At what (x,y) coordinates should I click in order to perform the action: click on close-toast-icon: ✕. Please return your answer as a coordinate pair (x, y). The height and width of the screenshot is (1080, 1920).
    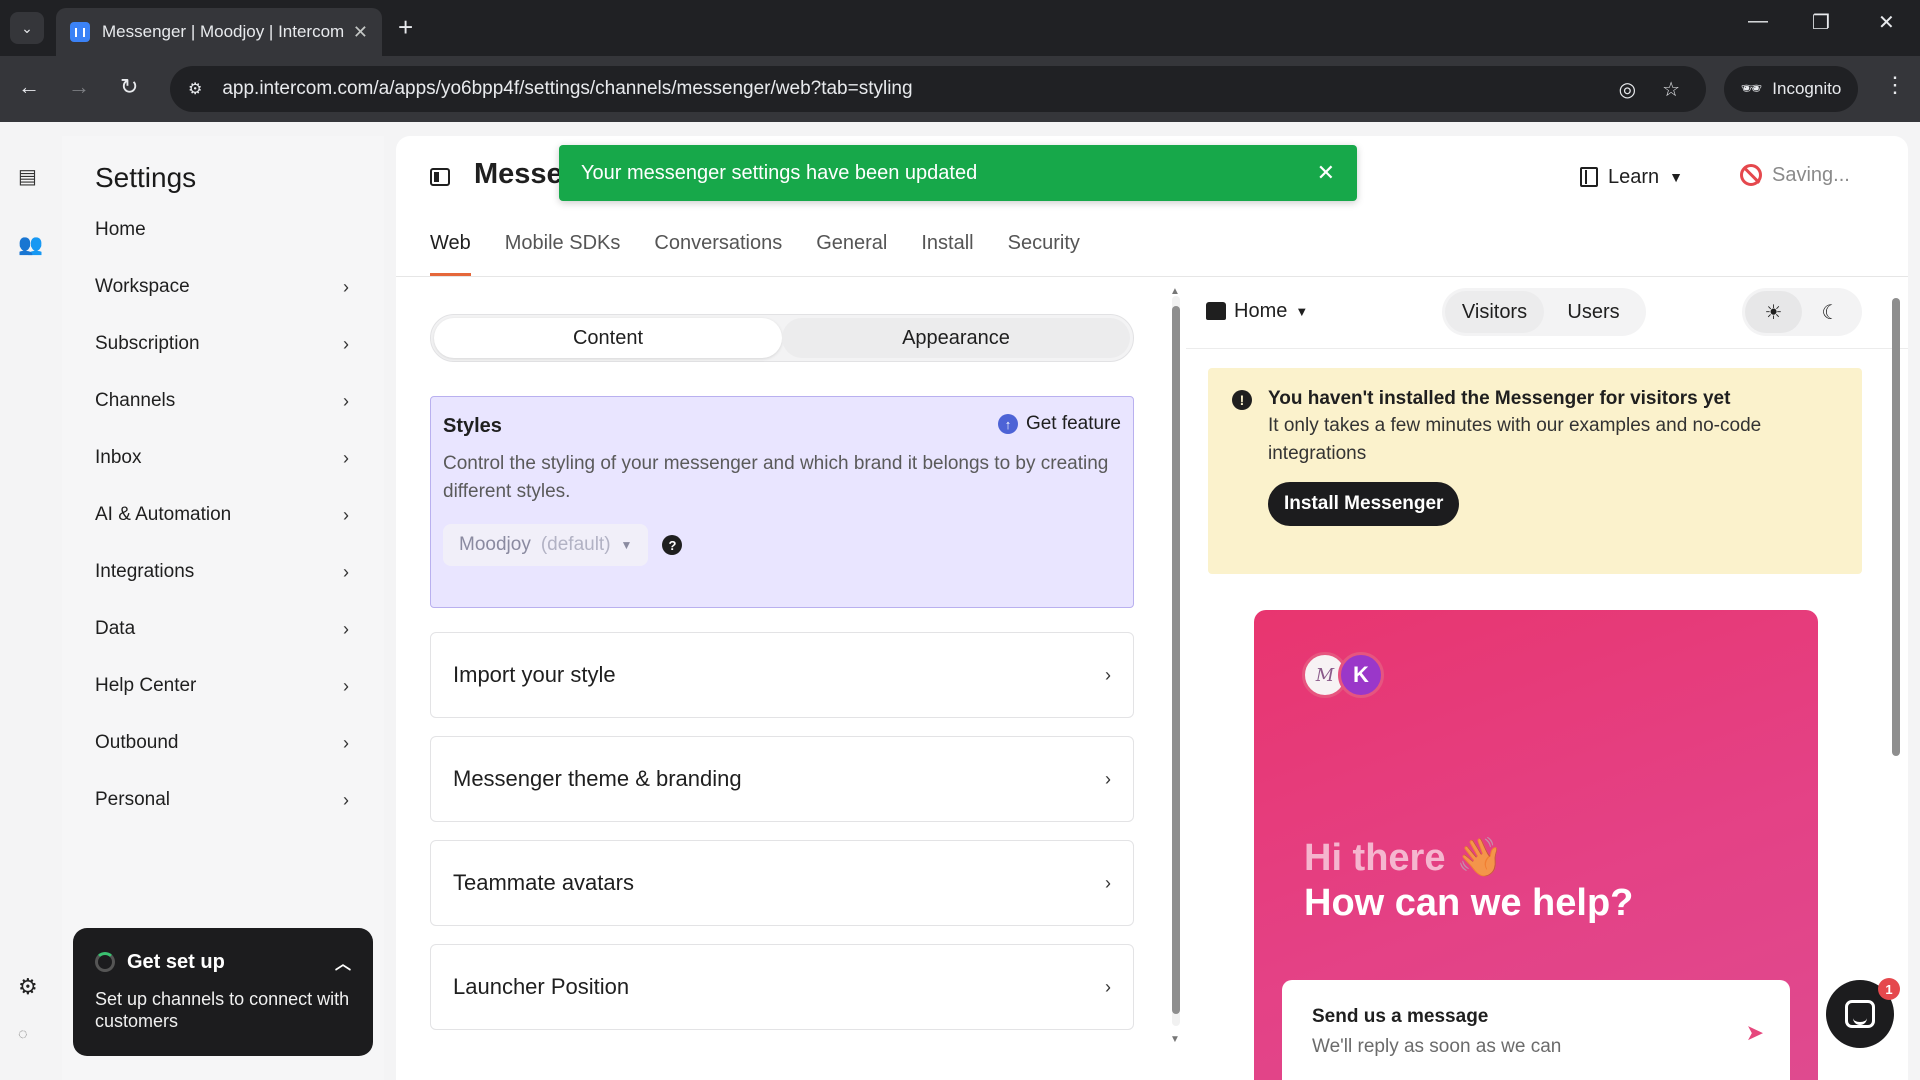
    Looking at the image, I should click on (1326, 173).